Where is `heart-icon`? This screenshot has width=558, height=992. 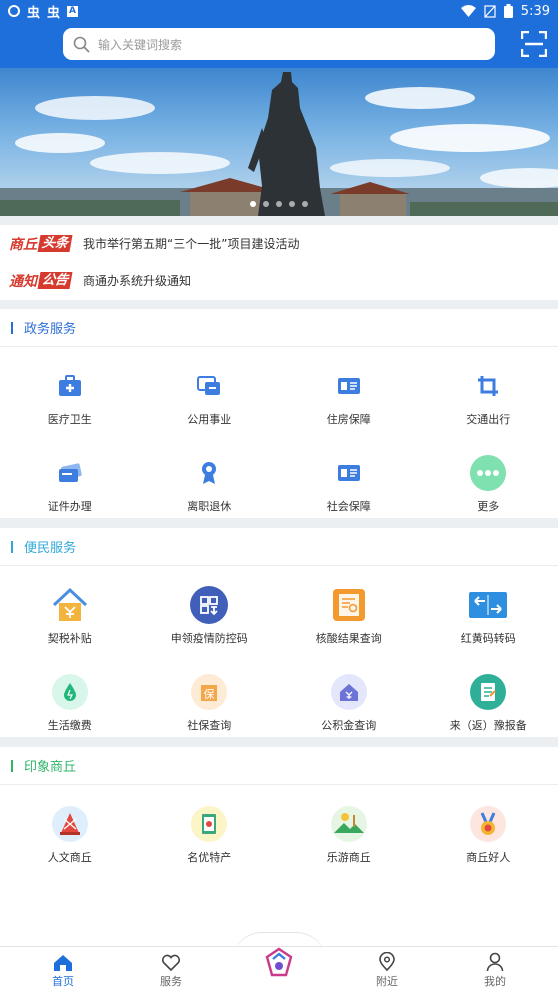
heart-icon is located at coordinates (171, 963).